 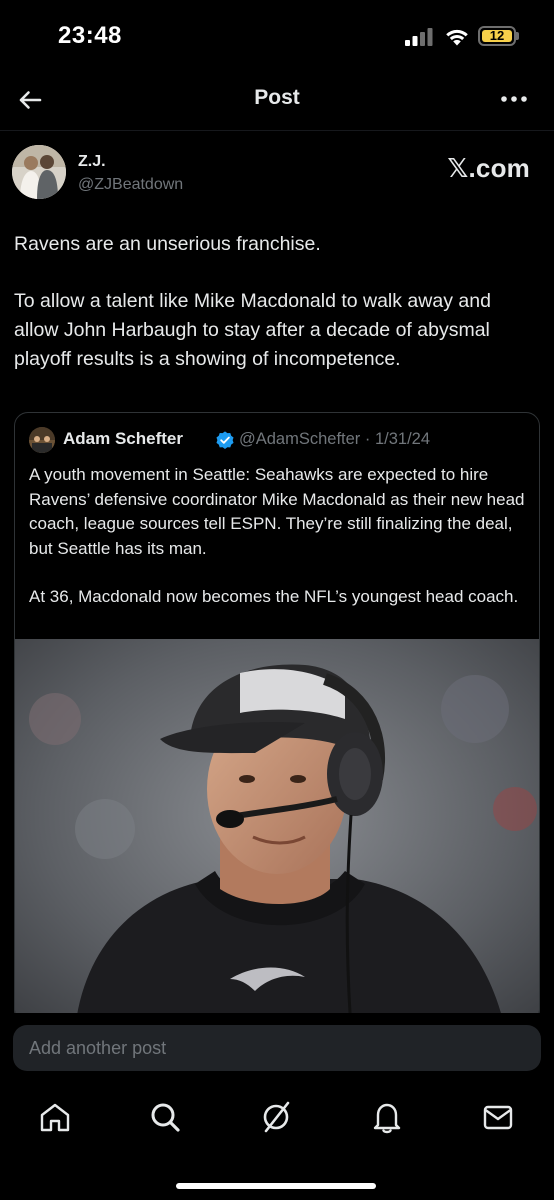 I want to click on battery-level-text: 12, so click(x=497, y=35).